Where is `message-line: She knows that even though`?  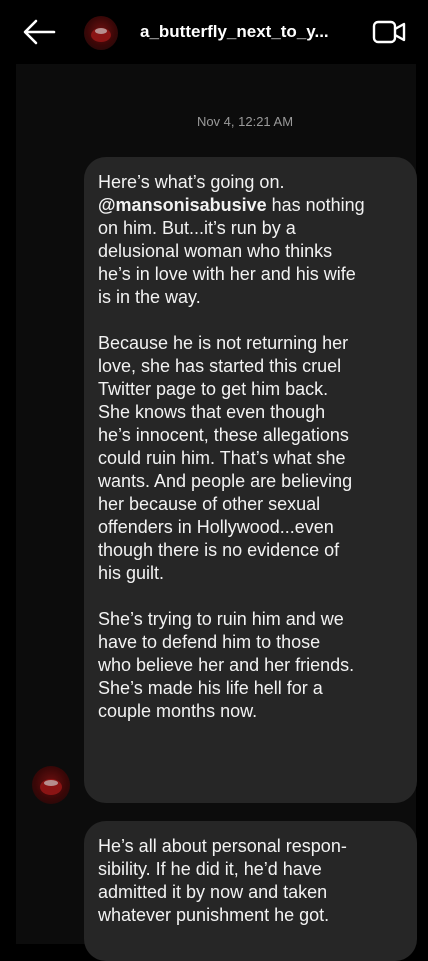
message-line: She knows that even though is located at coordinates (212, 412).